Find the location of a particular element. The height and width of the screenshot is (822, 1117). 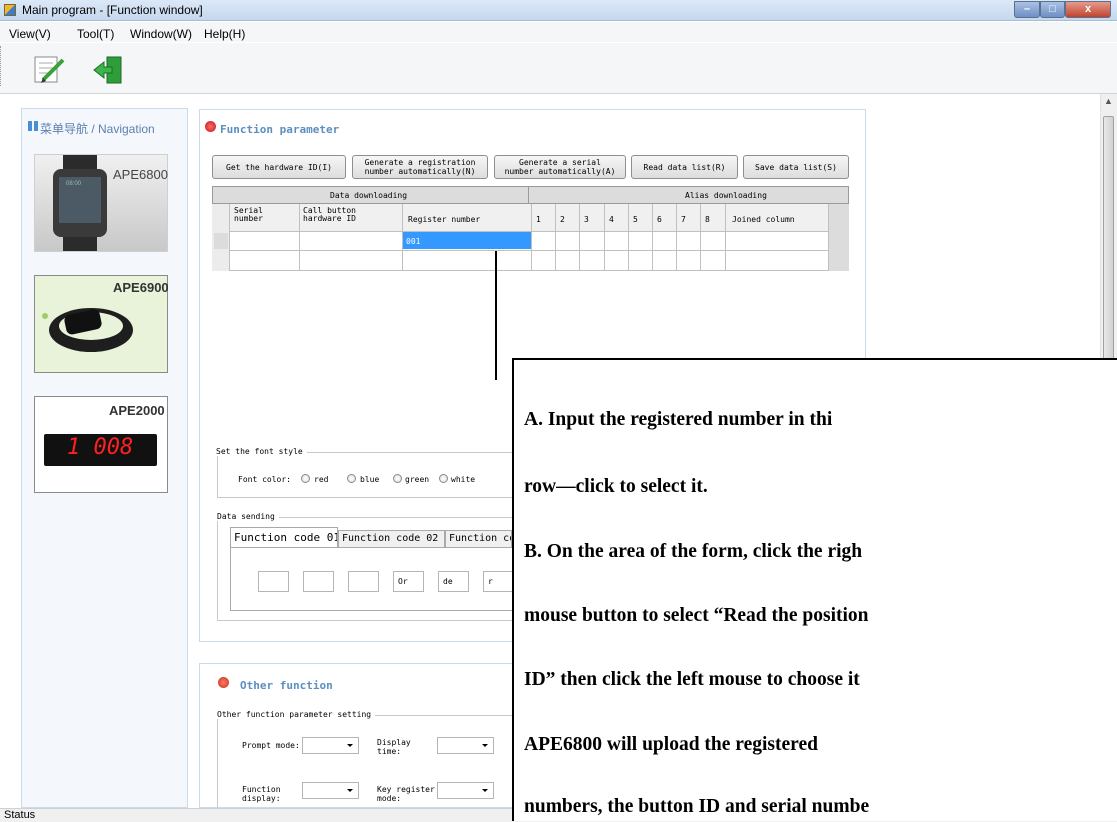

callout-line-2: row—click to select it. is located at coordinates (616, 486).